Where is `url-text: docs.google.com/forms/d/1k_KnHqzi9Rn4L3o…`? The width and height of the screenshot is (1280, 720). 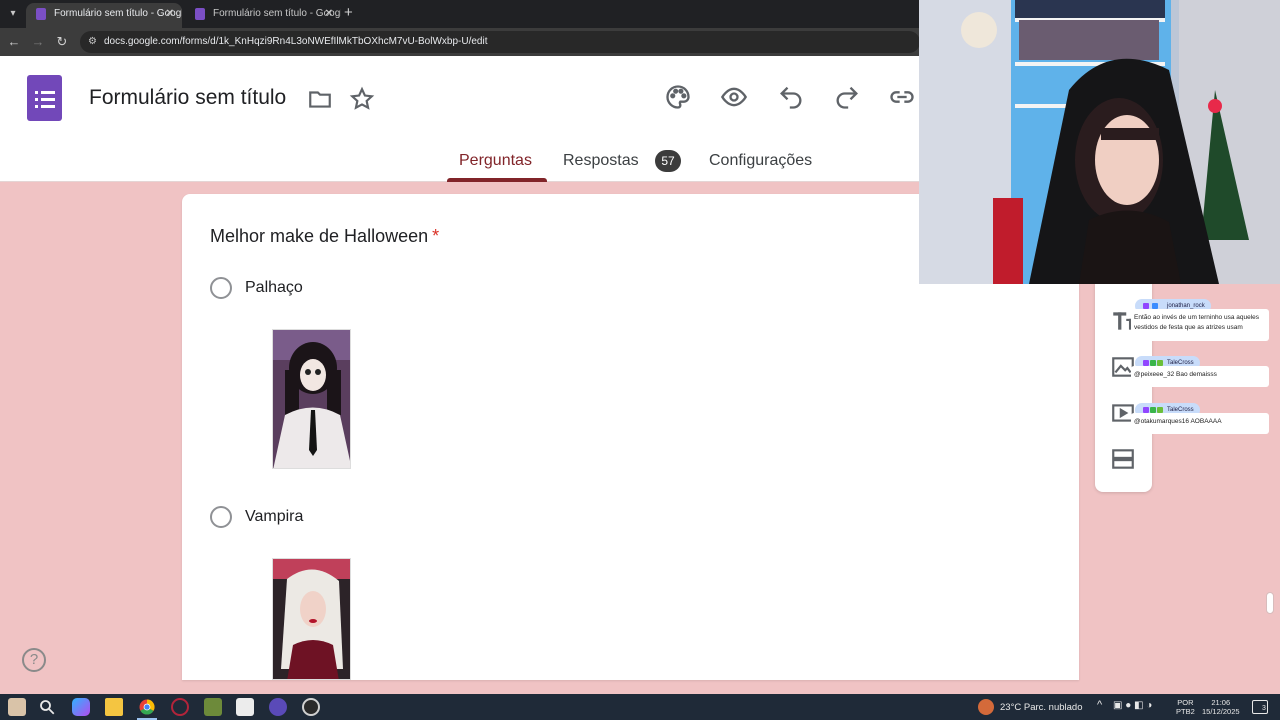
url-text: docs.google.com/forms/d/1k_KnHqzi9Rn4L3o… is located at coordinates (296, 41).